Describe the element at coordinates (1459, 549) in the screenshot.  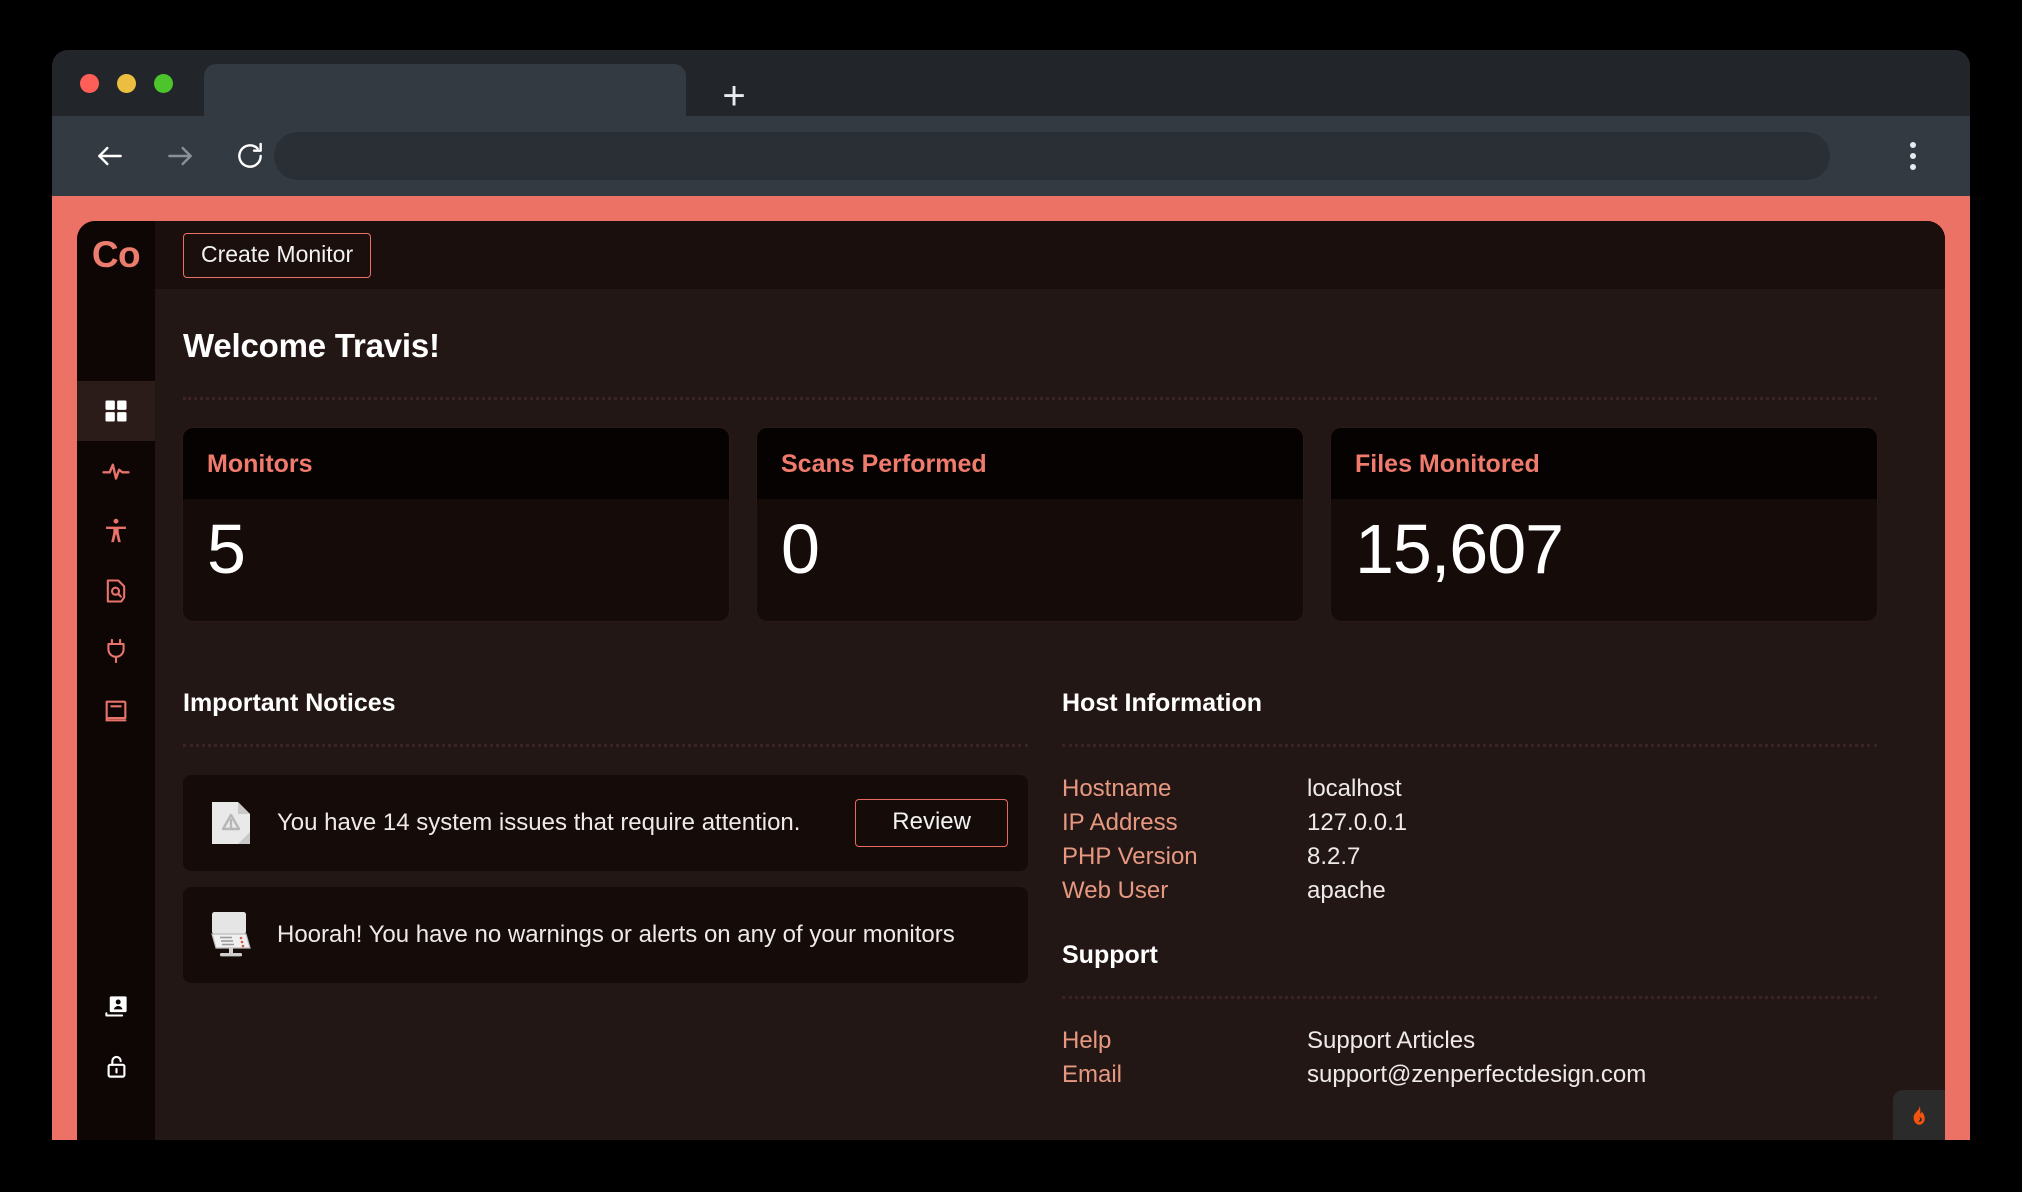
I see `stat-card-value: 15,607` at that location.